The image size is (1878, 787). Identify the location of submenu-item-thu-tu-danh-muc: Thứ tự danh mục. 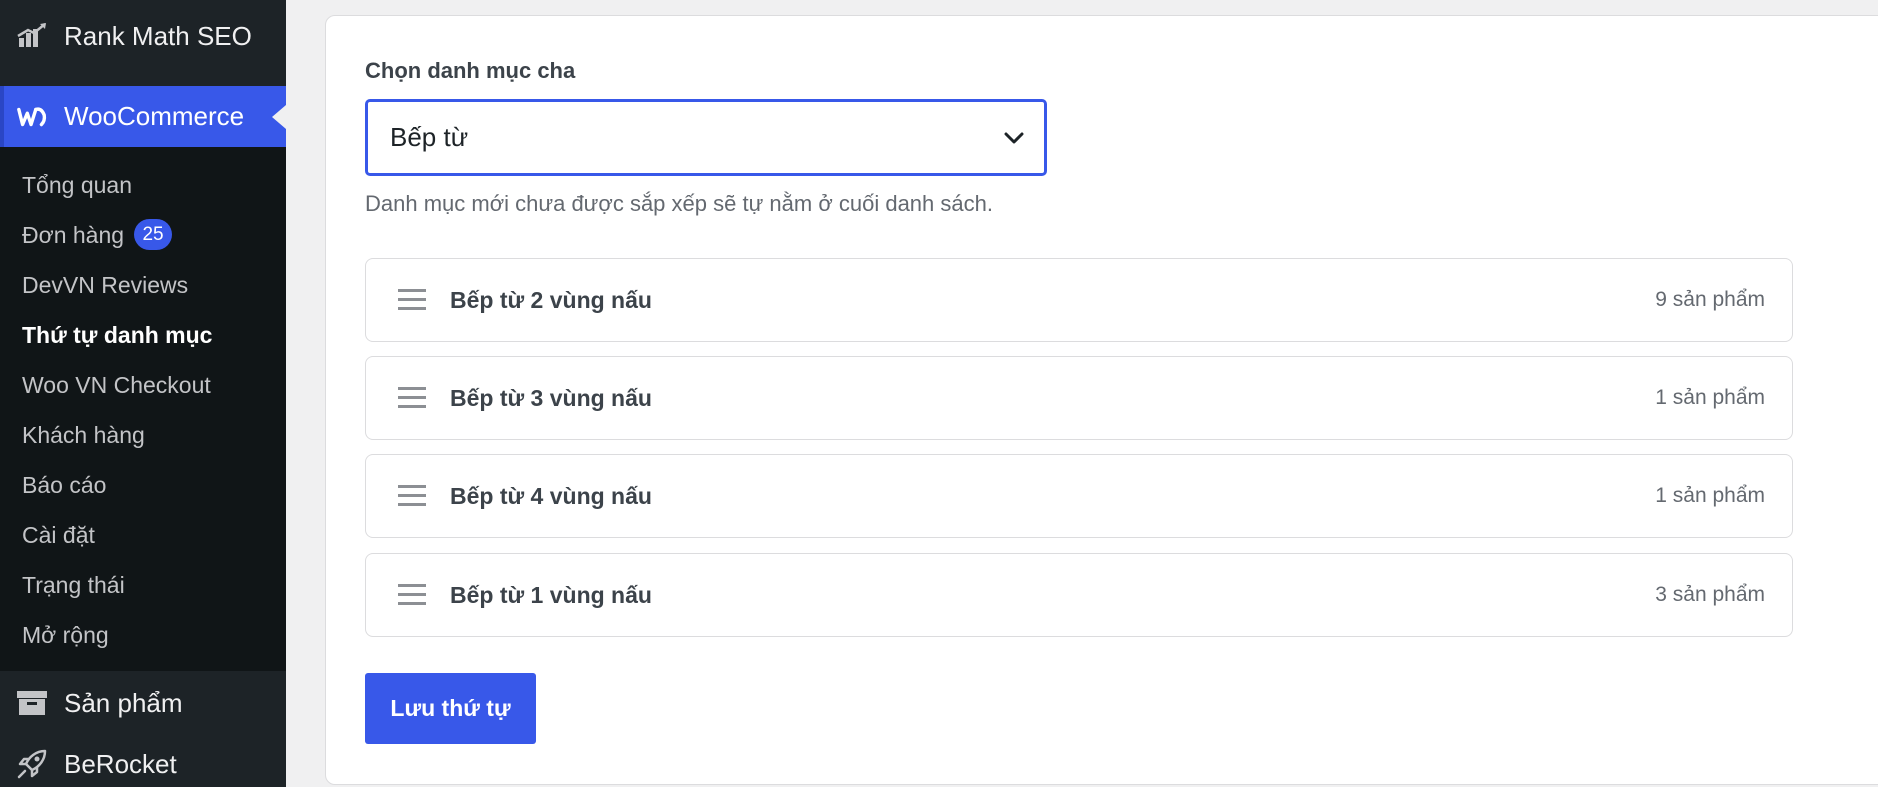
(117, 335).